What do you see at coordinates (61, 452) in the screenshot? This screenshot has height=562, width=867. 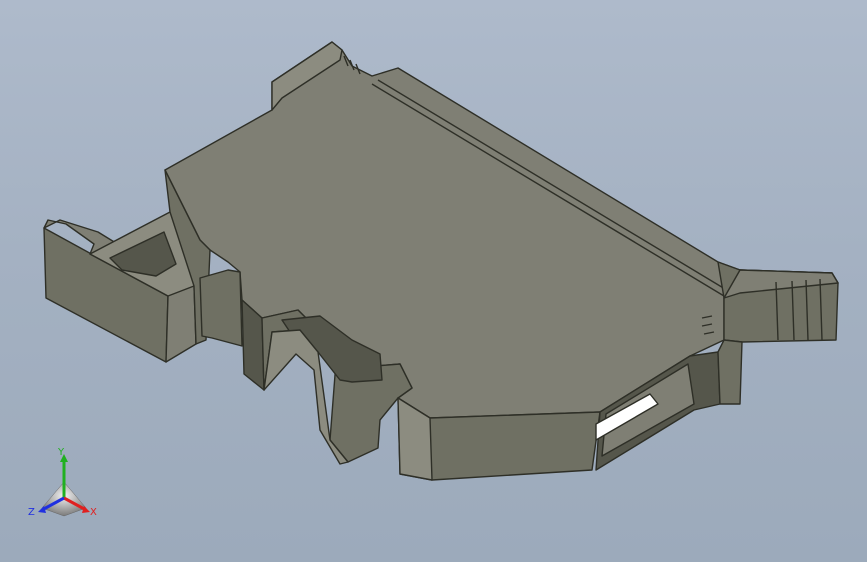 I see `y-axis-label: Y` at bounding box center [61, 452].